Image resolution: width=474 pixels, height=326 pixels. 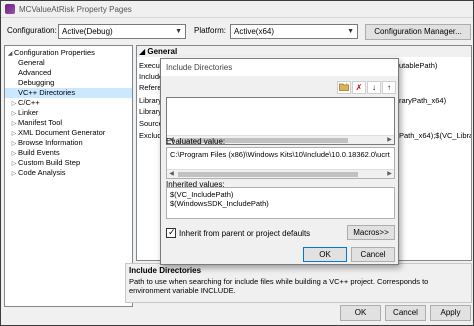 What do you see at coordinates (32, 30) in the screenshot?
I see `configuration-label: Configuration:` at bounding box center [32, 30].